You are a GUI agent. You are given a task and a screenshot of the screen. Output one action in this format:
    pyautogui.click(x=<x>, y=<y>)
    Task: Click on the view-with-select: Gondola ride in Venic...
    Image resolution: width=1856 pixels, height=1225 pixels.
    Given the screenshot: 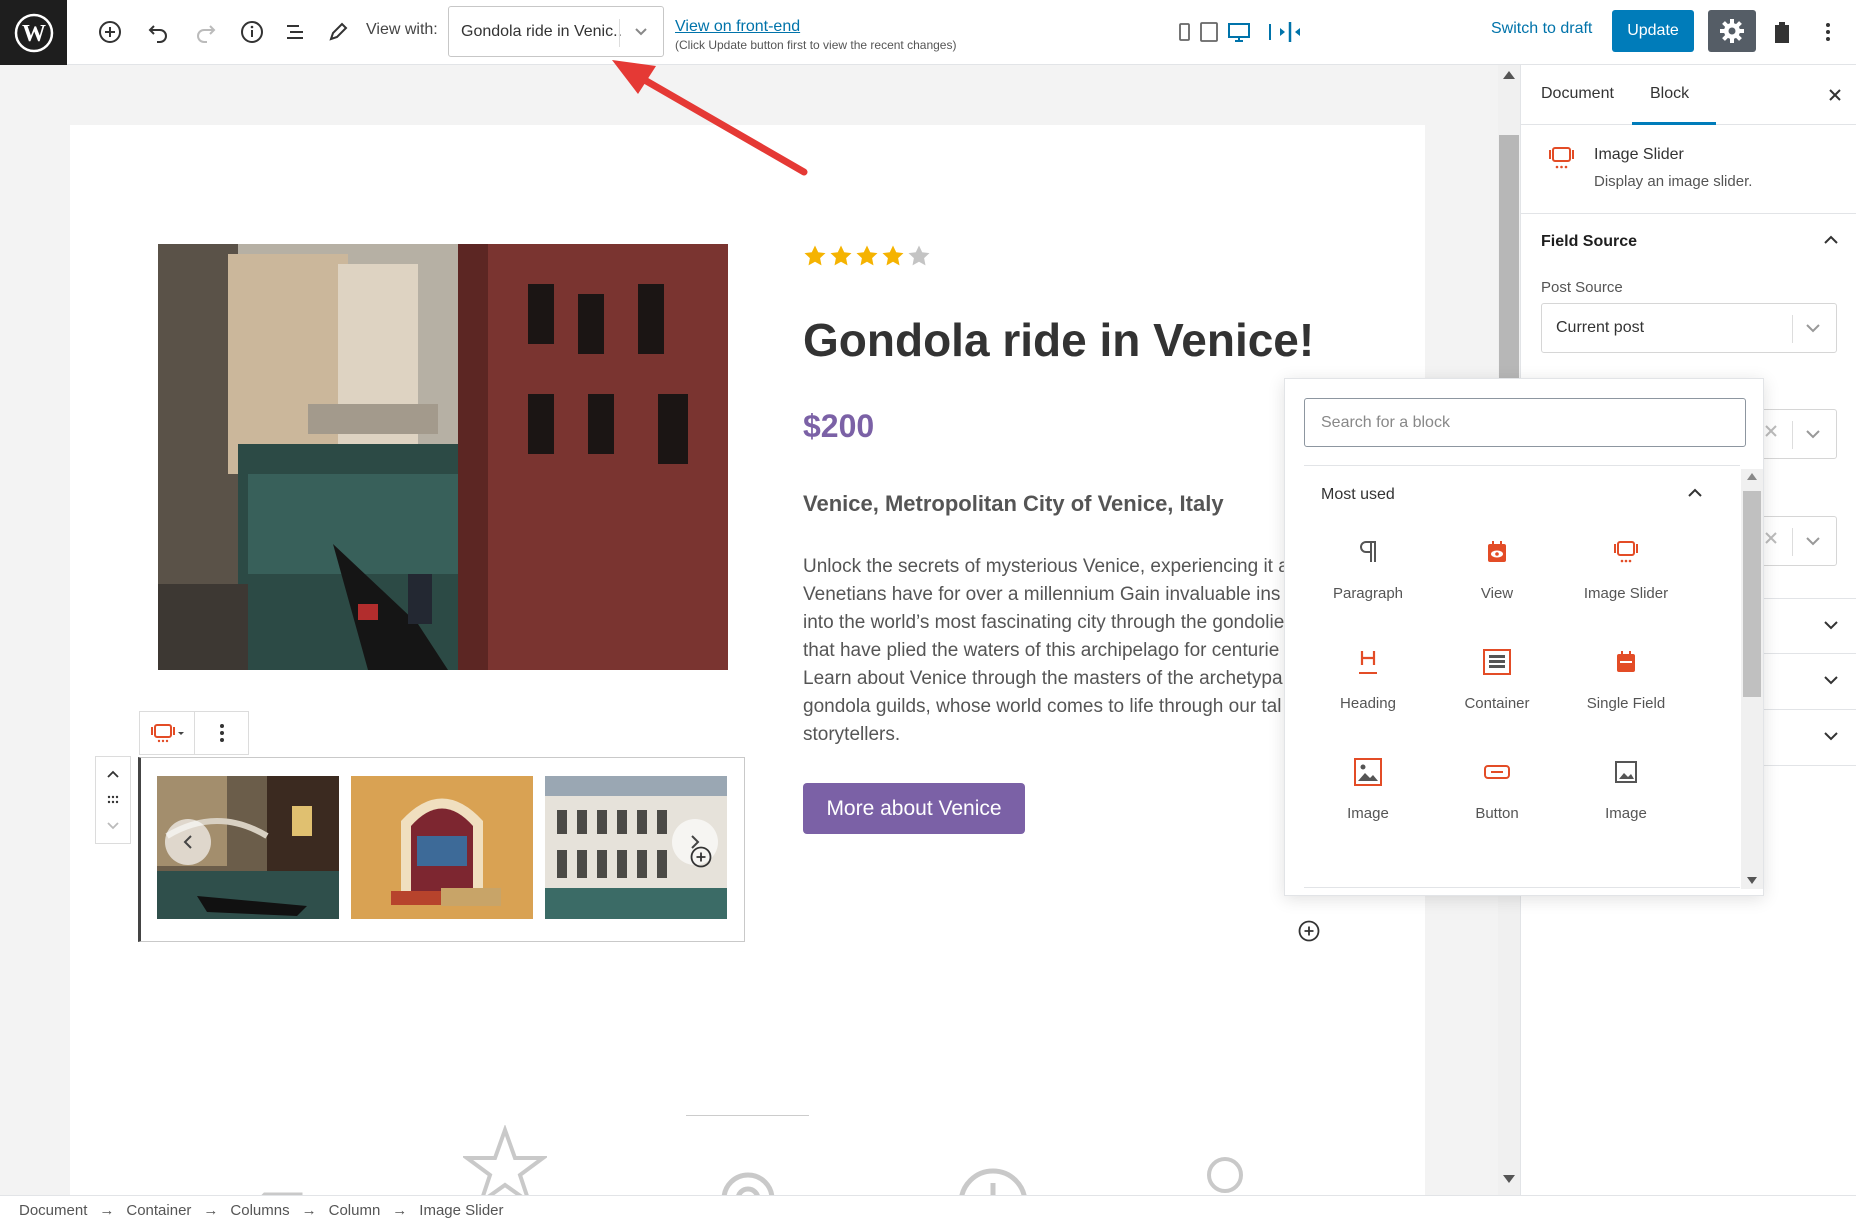 What is the action you would take?
    pyautogui.click(x=556, y=31)
    